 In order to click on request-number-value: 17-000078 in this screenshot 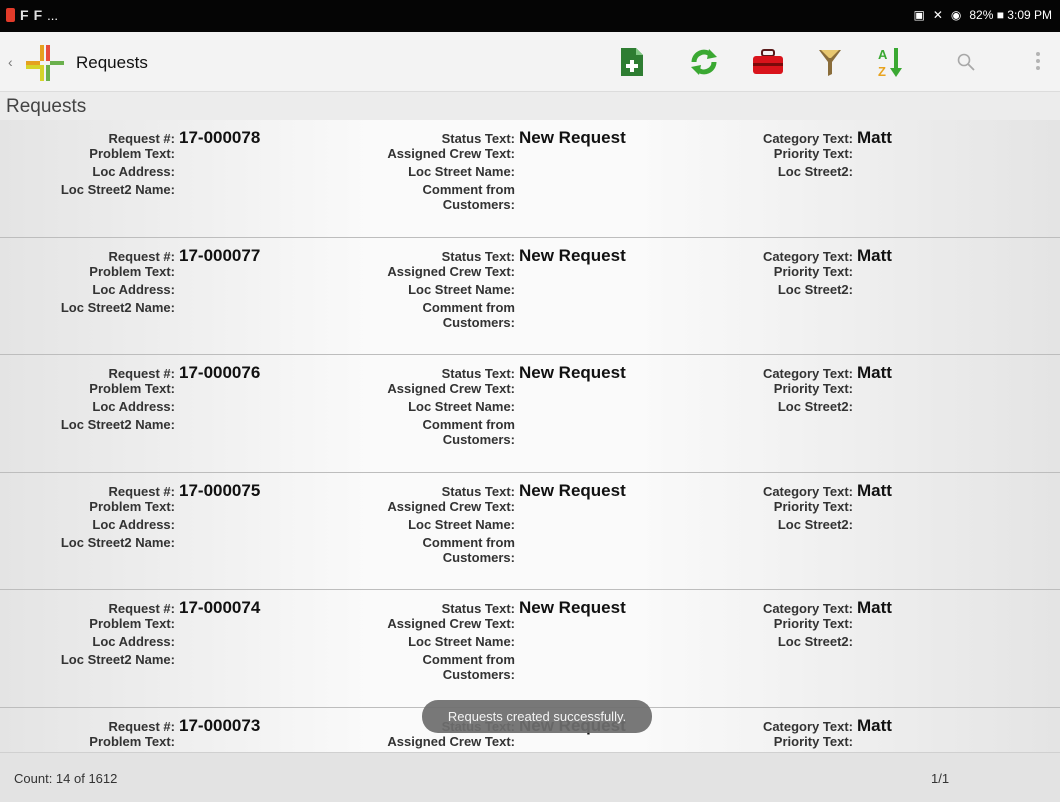, I will do `click(220, 137)`.